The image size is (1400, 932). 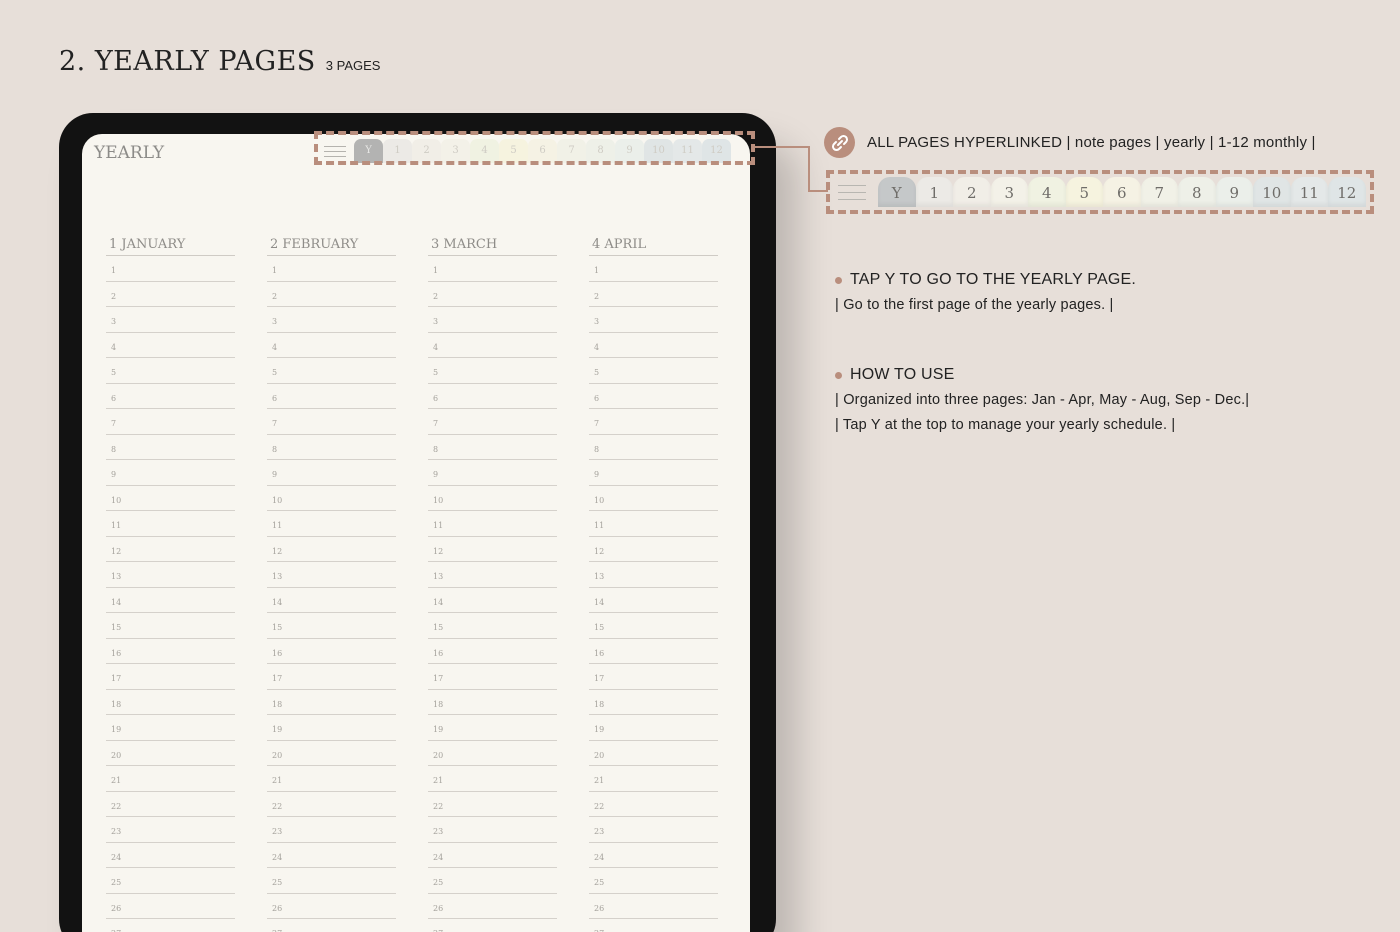 I want to click on tab-month-10: 10, so click(x=1272, y=192).